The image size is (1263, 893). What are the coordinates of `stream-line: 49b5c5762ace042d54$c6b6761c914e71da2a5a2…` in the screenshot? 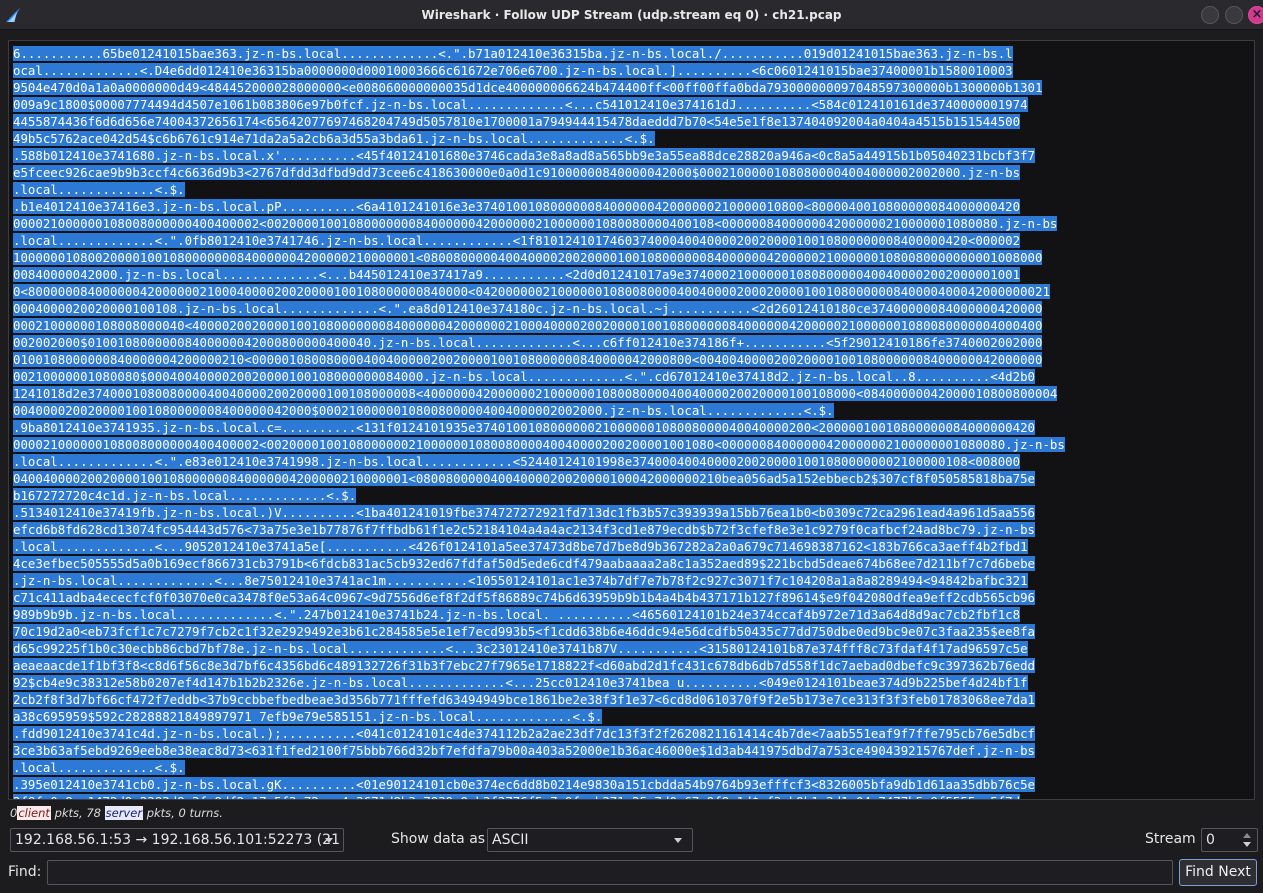 It's located at (631, 138).